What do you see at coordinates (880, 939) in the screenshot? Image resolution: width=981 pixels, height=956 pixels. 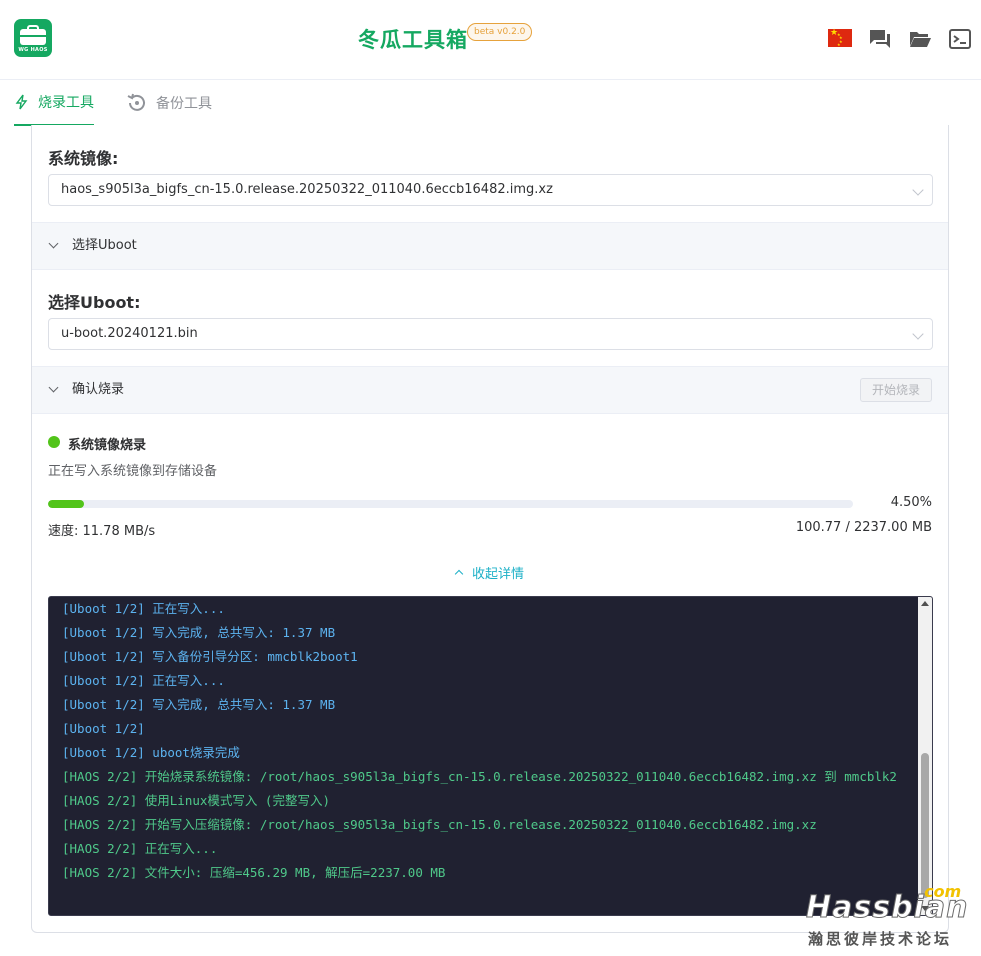 I see `watermark-sub: 瀚思彼岸技术论坛` at bounding box center [880, 939].